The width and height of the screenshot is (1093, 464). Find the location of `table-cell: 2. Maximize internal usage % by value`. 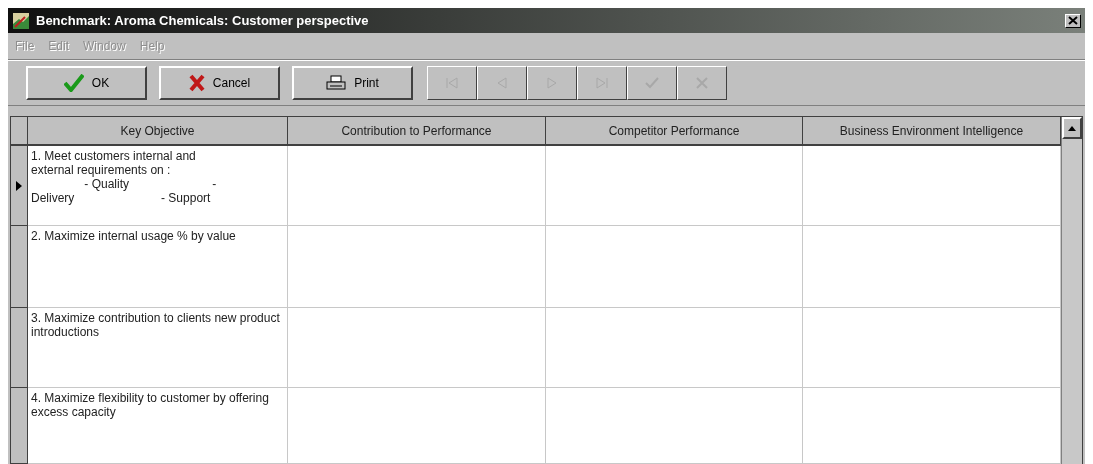

table-cell: 2. Maximize internal usage % by value is located at coordinates (158, 267).